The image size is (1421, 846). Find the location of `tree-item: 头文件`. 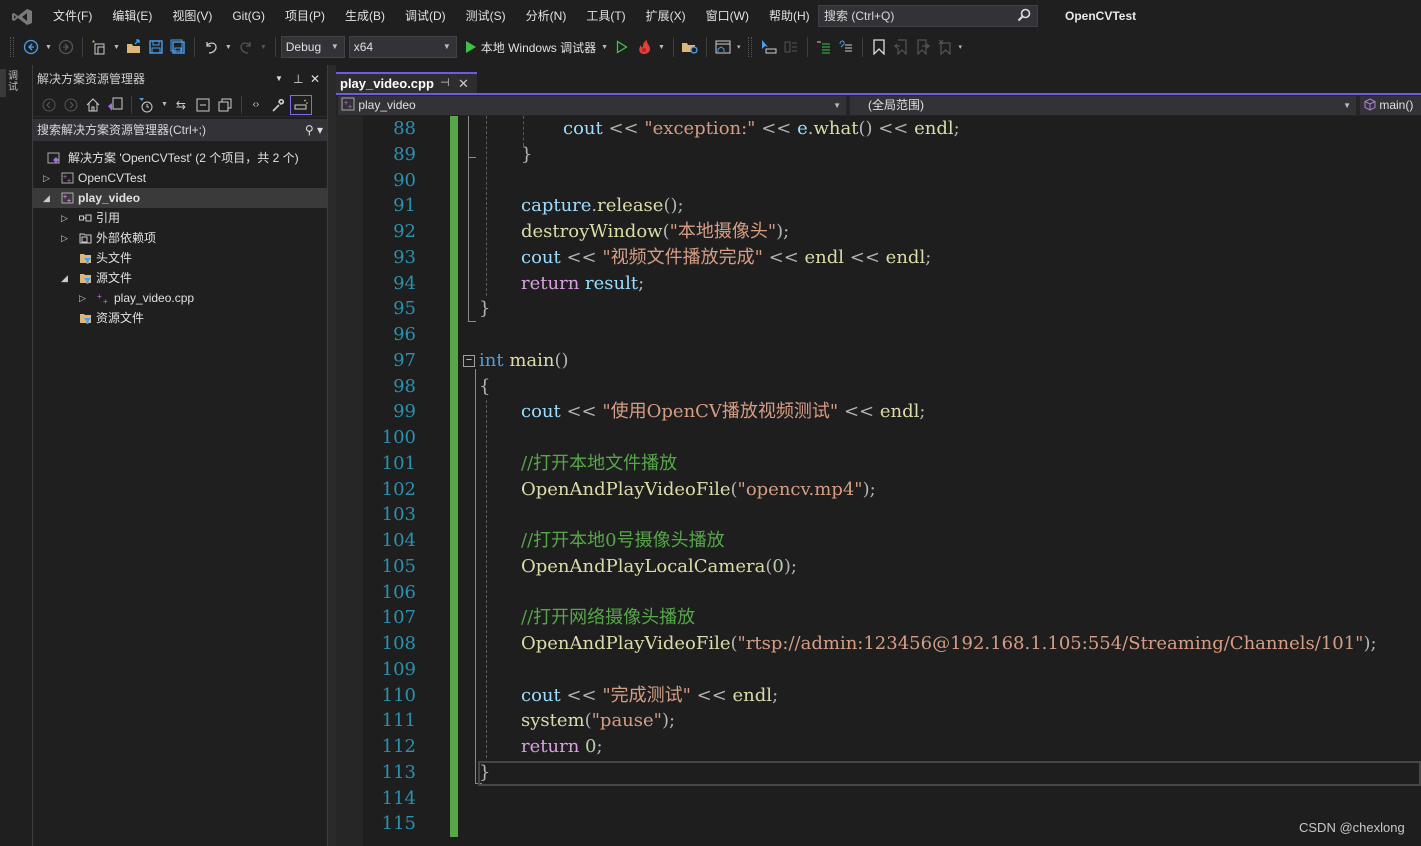

tree-item: 头文件 is located at coordinates (180, 258).